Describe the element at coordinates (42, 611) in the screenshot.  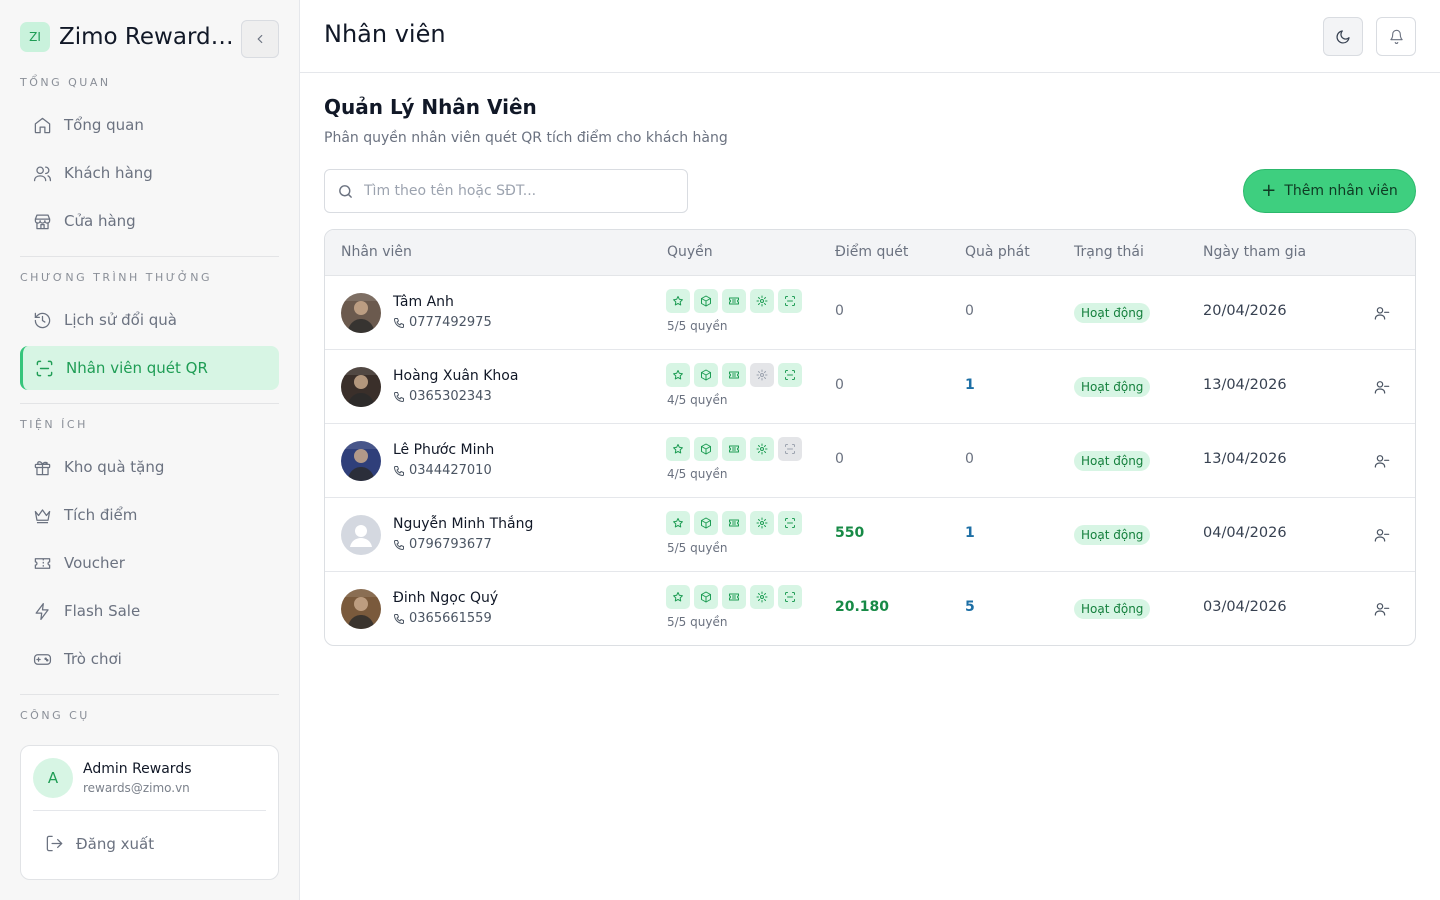
I see `zap-icon` at that location.